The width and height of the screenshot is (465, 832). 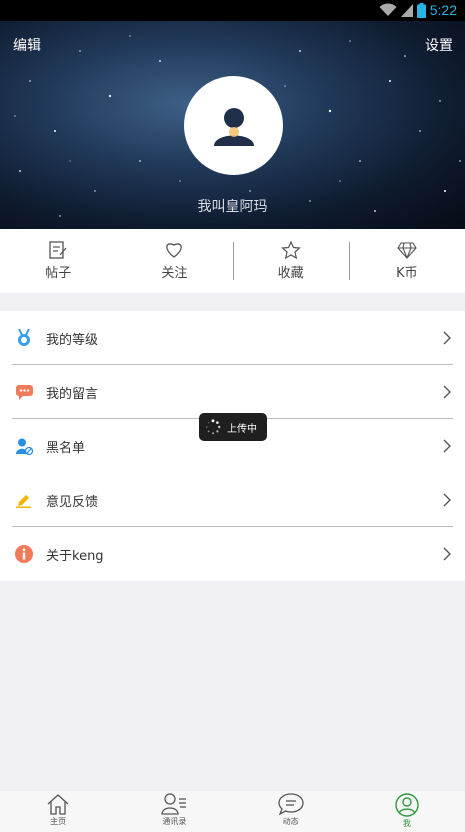 I want to click on wifi-icon, so click(x=388, y=9).